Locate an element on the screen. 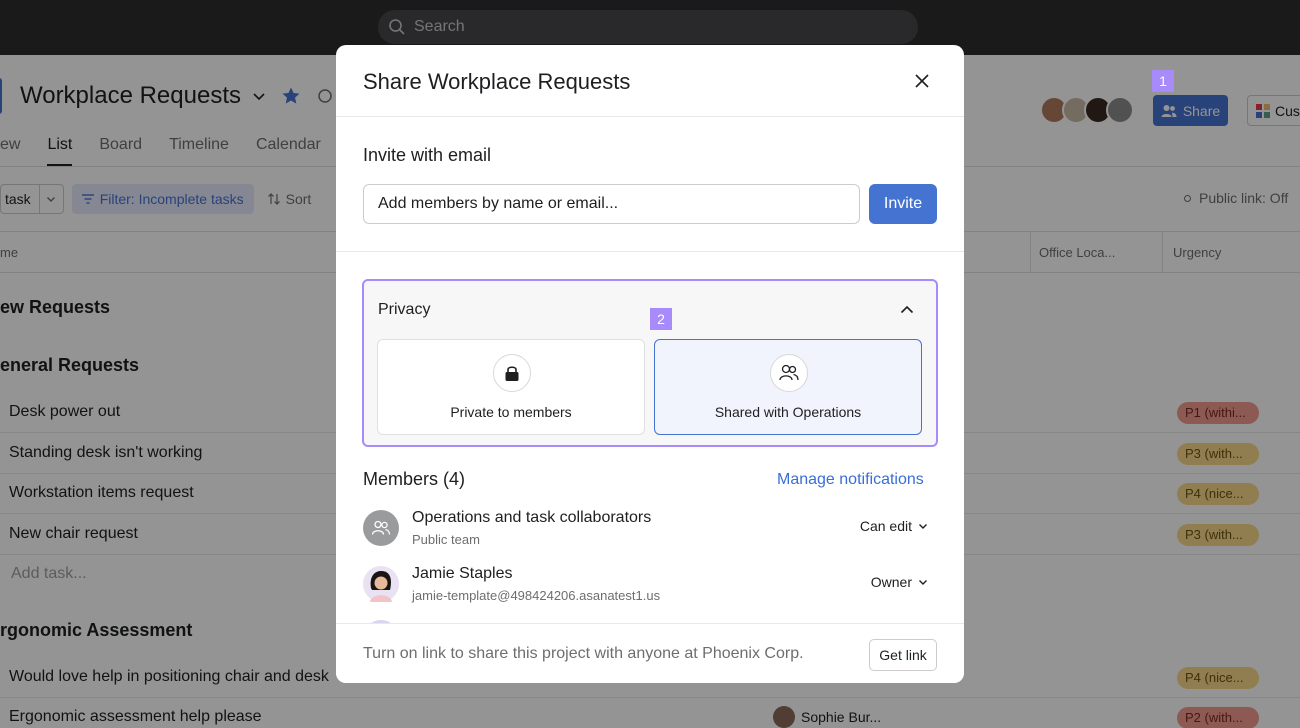 The image size is (1300, 728). annotation-marker-1: 1 is located at coordinates (1163, 81).